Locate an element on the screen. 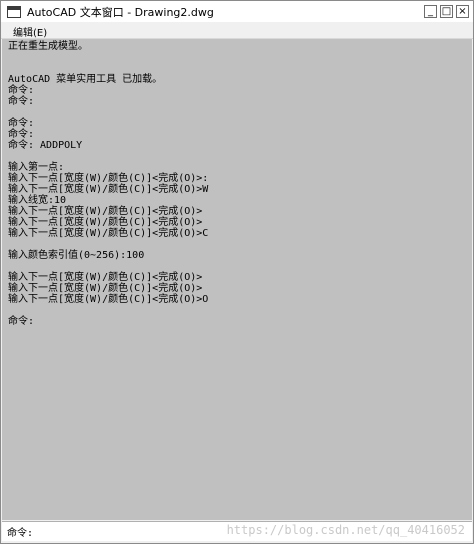 The height and width of the screenshot is (544, 474). log-line: 输入第一点: is located at coordinates (36, 167).